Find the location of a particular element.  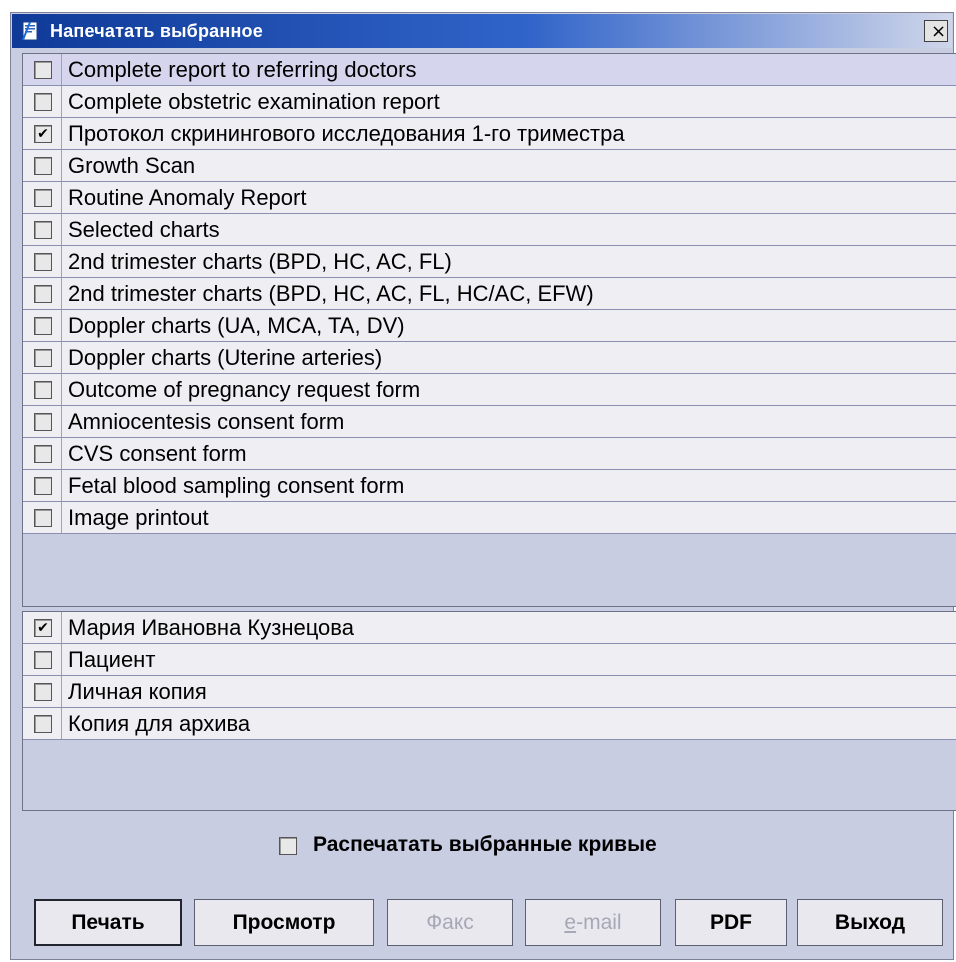

pdf-button: PDF is located at coordinates (731, 922).